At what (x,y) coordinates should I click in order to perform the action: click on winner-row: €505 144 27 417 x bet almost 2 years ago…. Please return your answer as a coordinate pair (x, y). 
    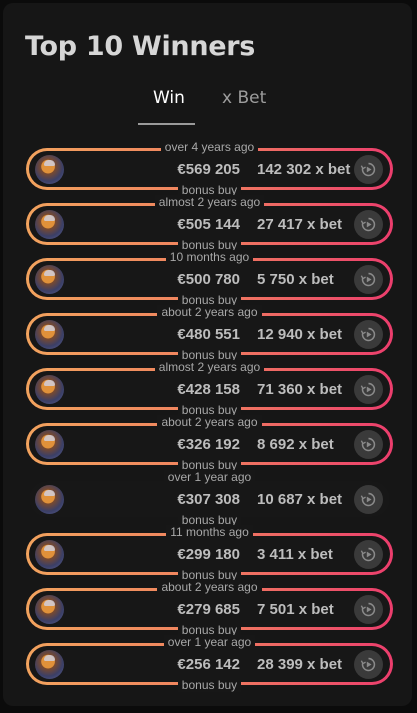
    Looking at the image, I should click on (209, 223).